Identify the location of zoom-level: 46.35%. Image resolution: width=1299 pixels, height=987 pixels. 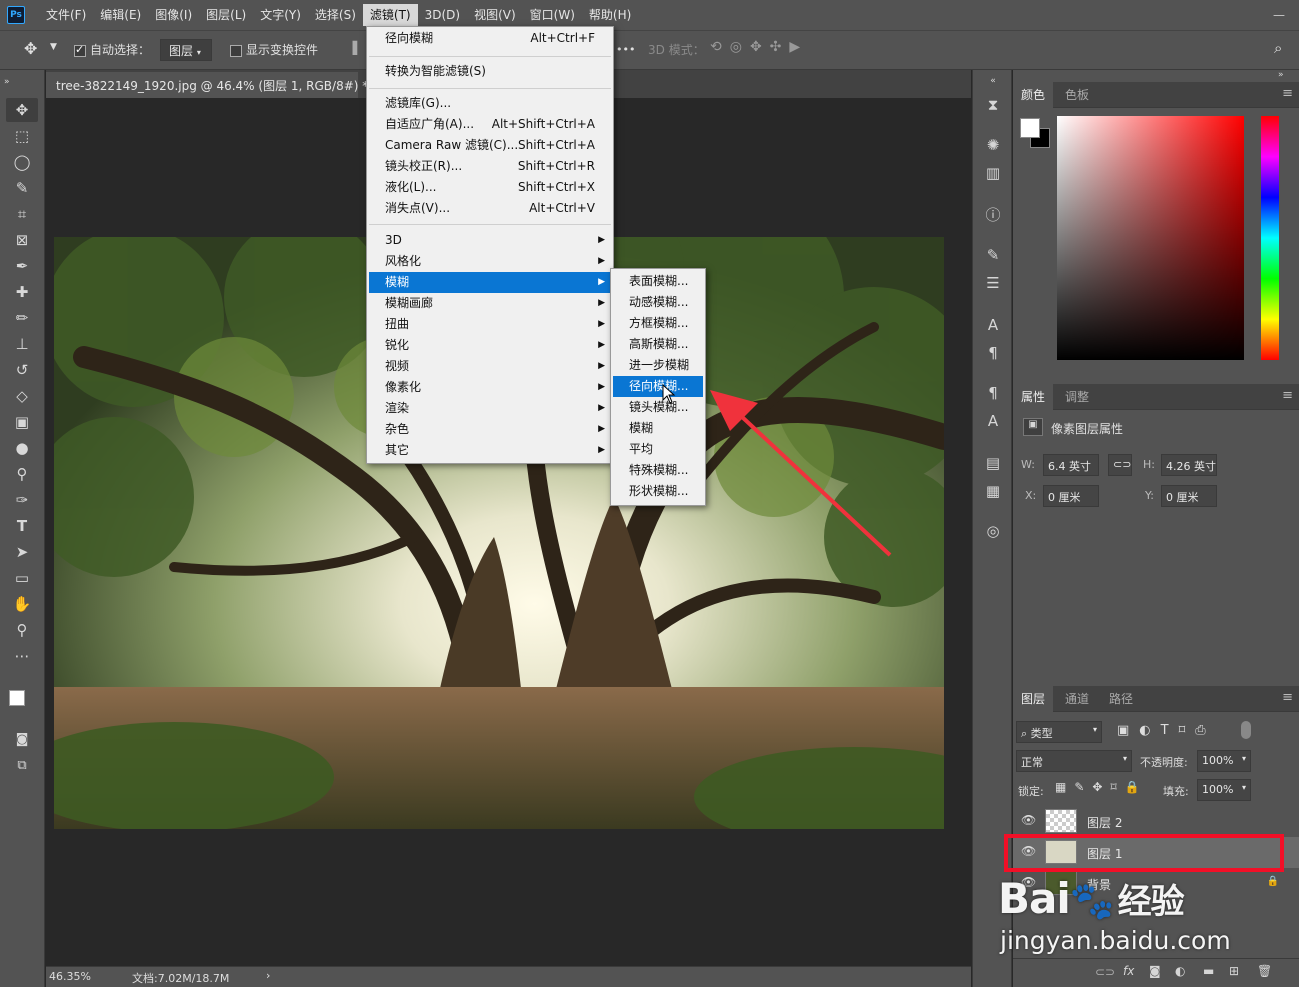
(70, 976).